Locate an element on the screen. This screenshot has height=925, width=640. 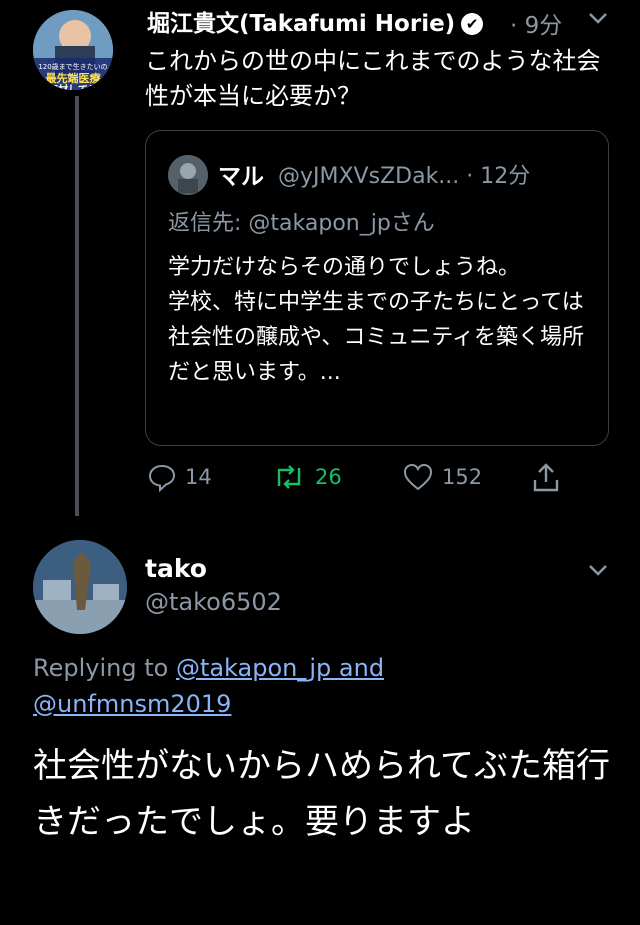
thread-line is located at coordinates (77, 306).